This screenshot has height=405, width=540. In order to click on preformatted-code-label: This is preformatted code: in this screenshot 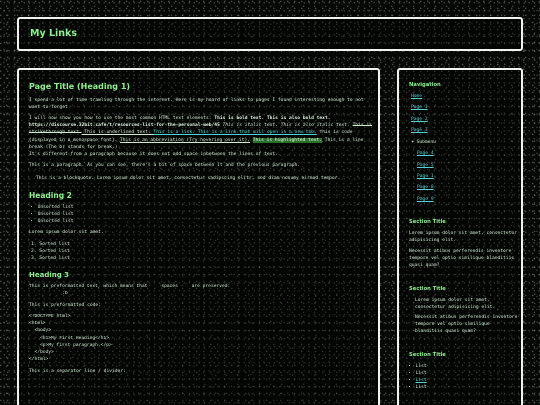, I will do `click(65, 306)`.